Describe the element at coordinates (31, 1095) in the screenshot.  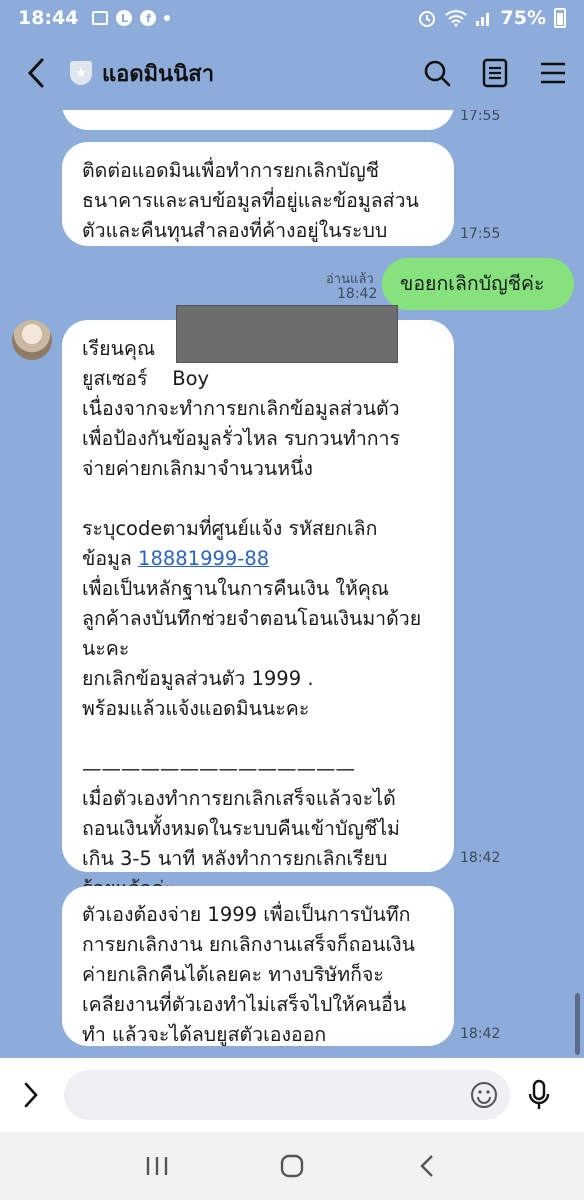
I see `chevron-right-icon` at that location.